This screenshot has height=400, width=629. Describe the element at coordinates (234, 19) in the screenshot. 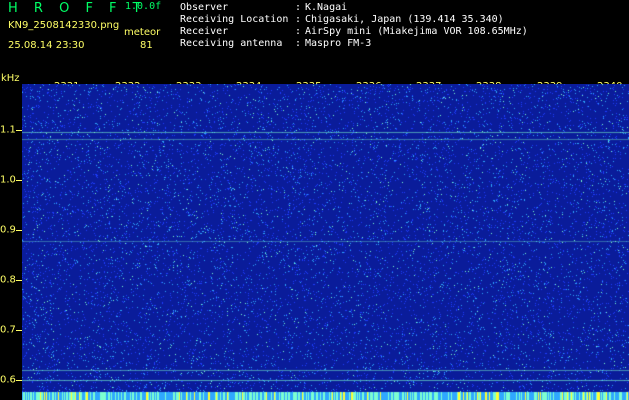

I see `info-label-location: Receiving Location` at that location.